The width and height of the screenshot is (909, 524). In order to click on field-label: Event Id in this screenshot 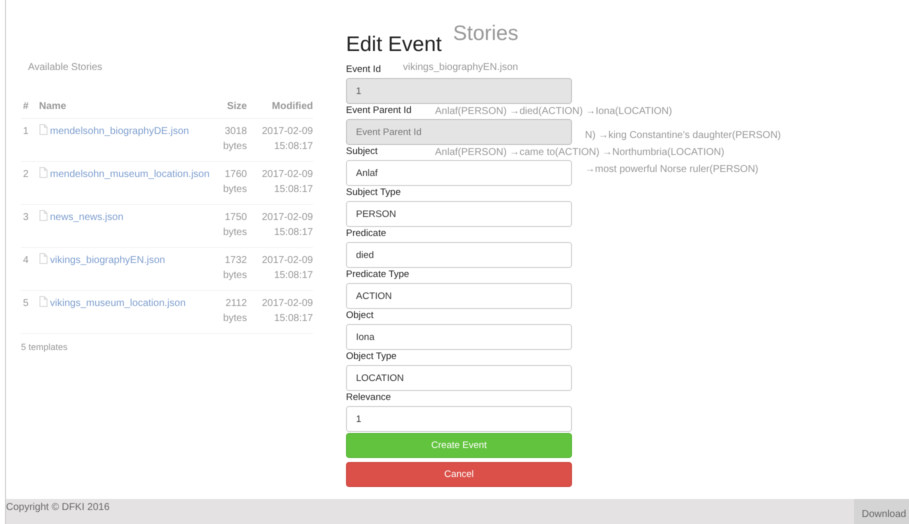, I will do `click(363, 69)`.